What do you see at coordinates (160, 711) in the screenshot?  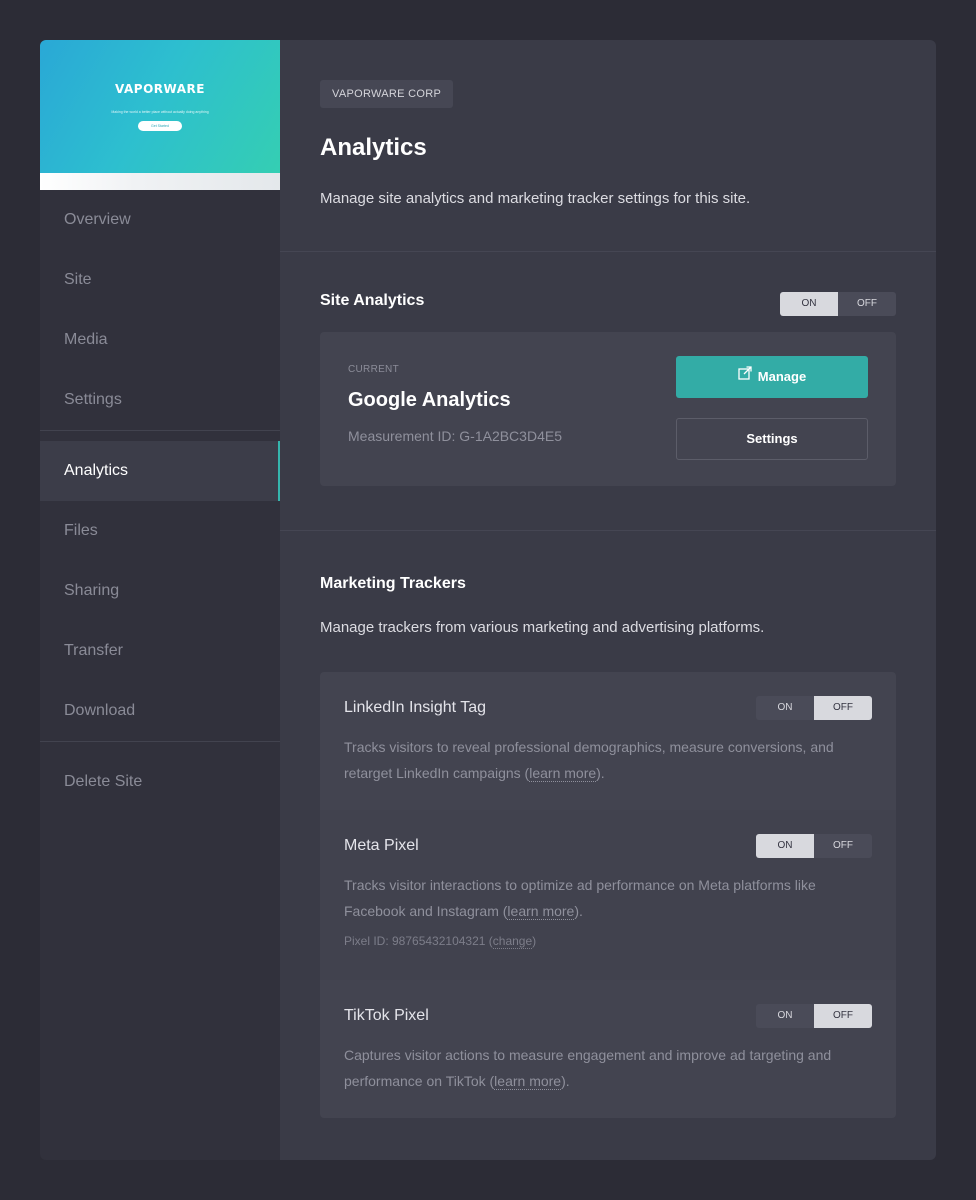 I see `sidebar-item-download: Download` at bounding box center [160, 711].